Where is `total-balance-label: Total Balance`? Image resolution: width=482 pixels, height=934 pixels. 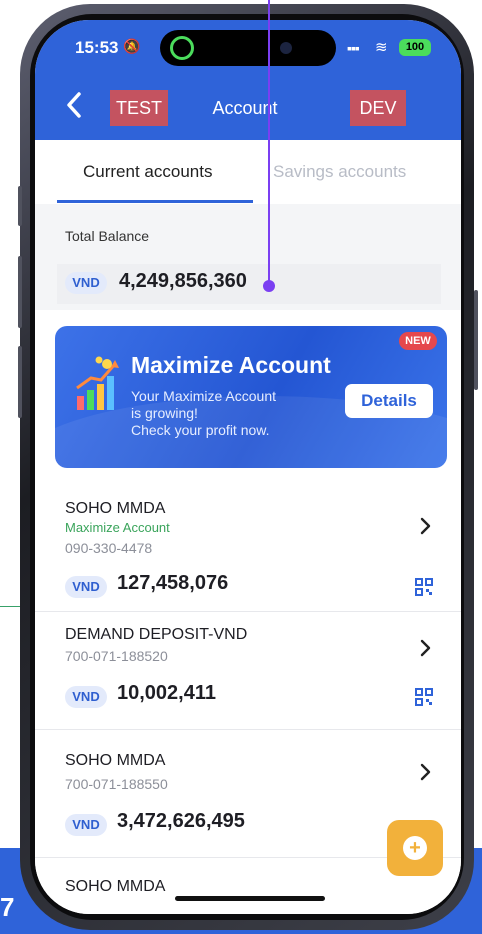 total-balance-label: Total Balance is located at coordinates (107, 236).